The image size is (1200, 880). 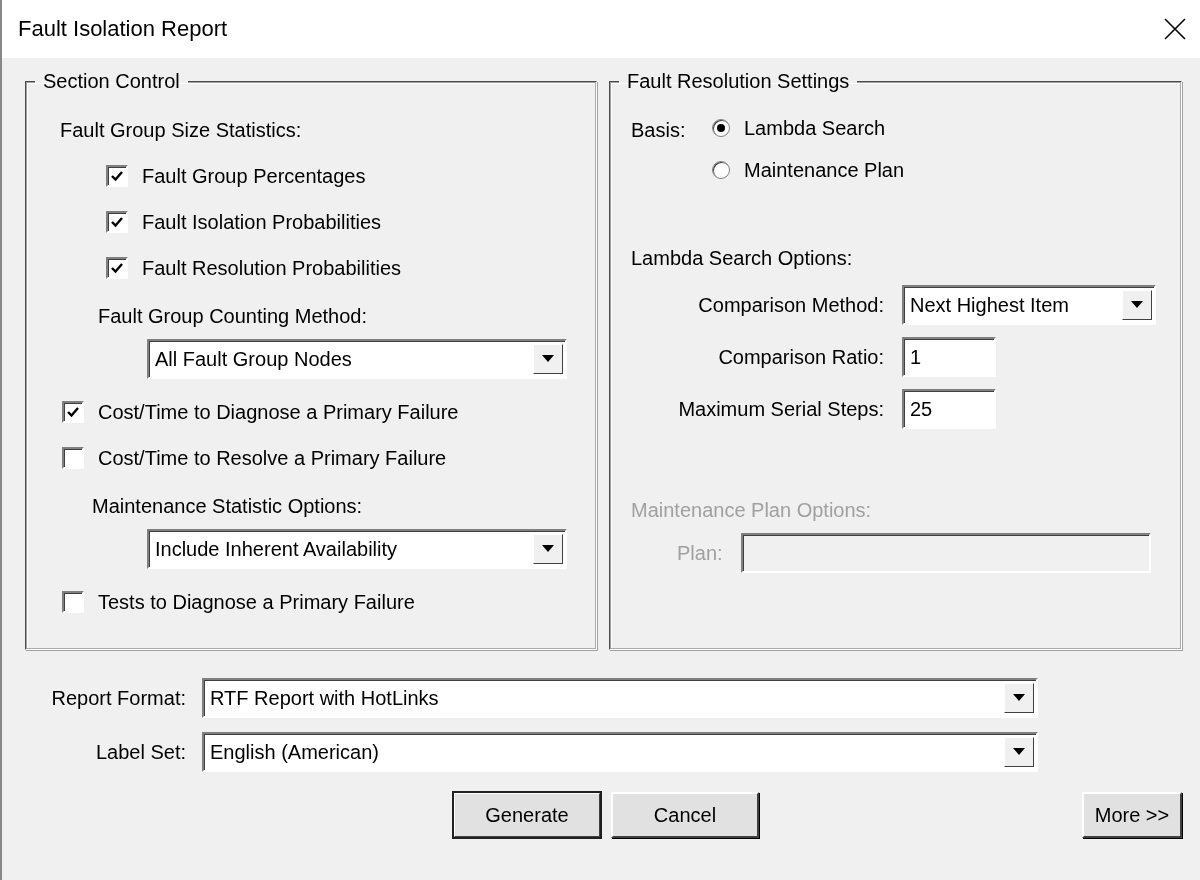 What do you see at coordinates (751, 510) in the screenshot?
I see `section-heading: Maintenance Plan Options:` at bounding box center [751, 510].